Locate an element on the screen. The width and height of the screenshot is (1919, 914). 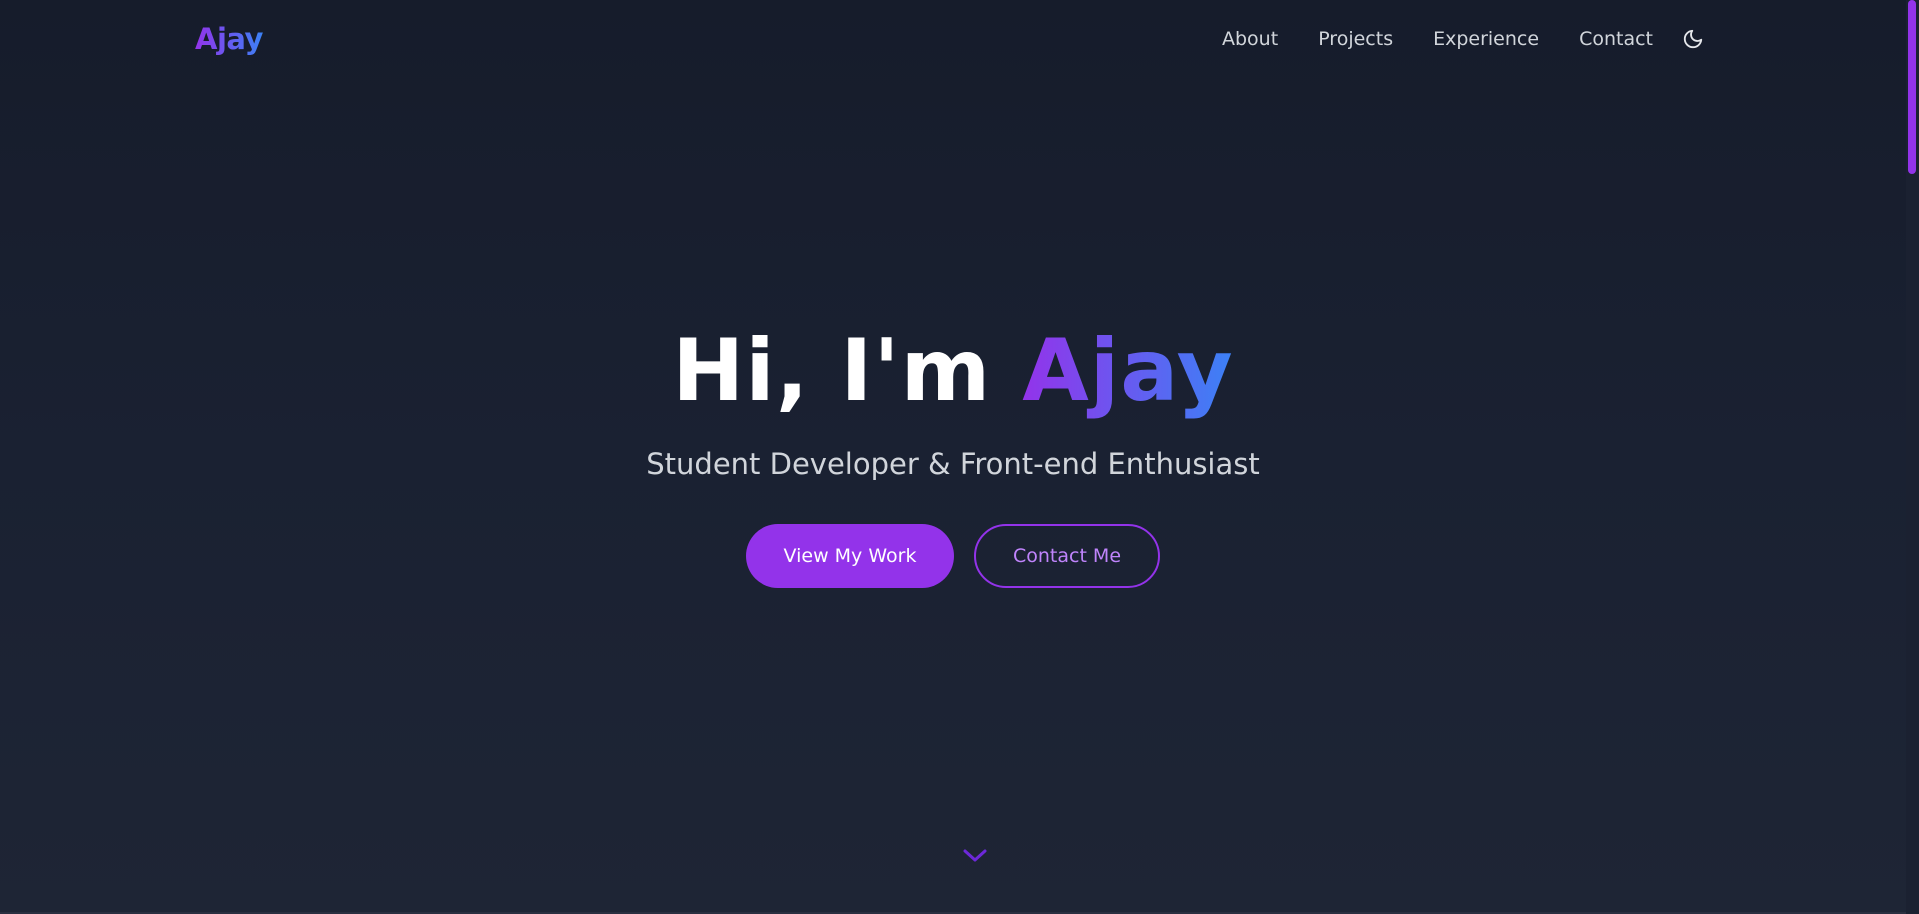
scrollbar-thumb is located at coordinates (1912, 87).